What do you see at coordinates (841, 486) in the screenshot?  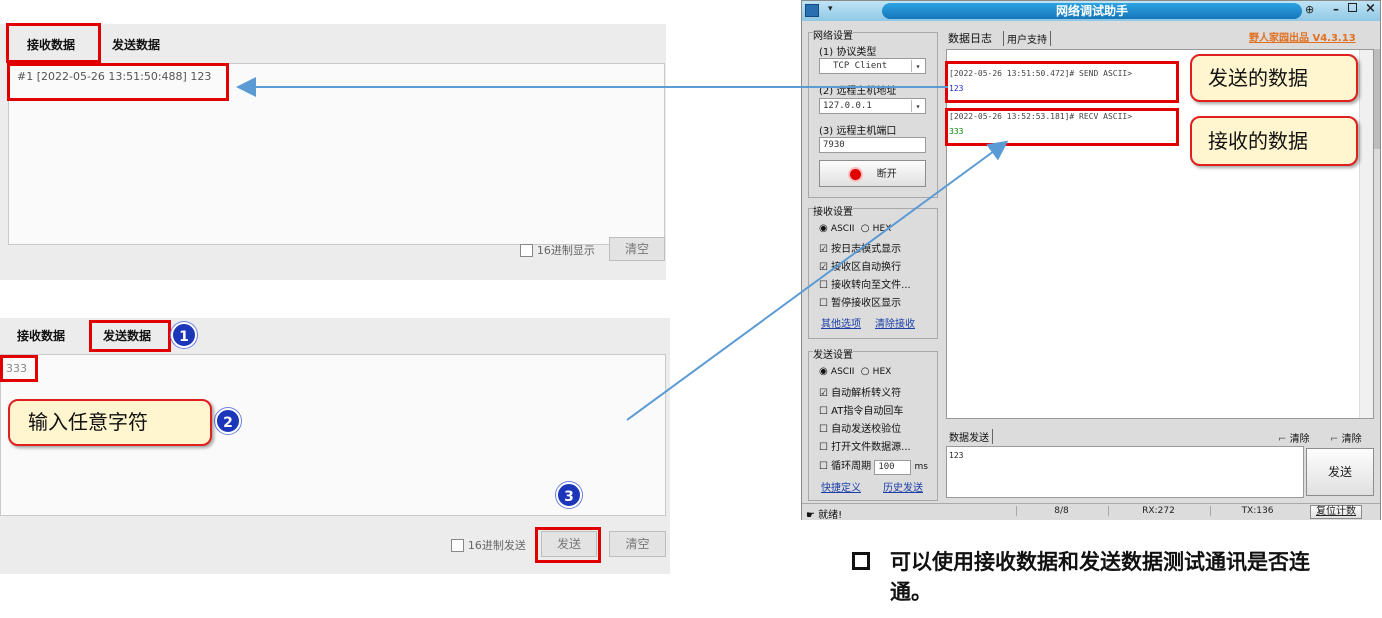 I see `link-shortcut-define: 快捷定义` at bounding box center [841, 486].